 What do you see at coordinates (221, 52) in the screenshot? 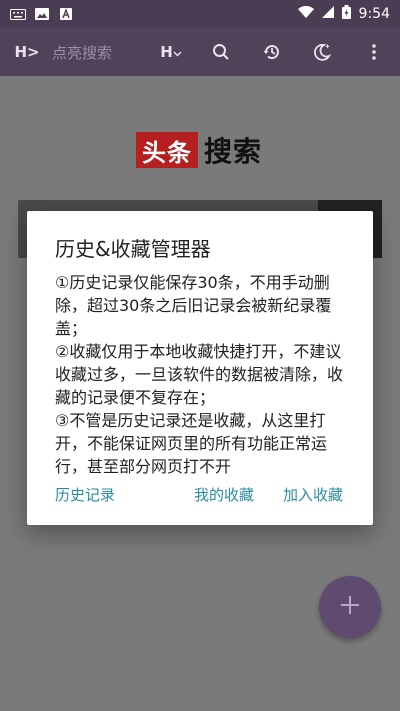
I see `search-icon` at bounding box center [221, 52].